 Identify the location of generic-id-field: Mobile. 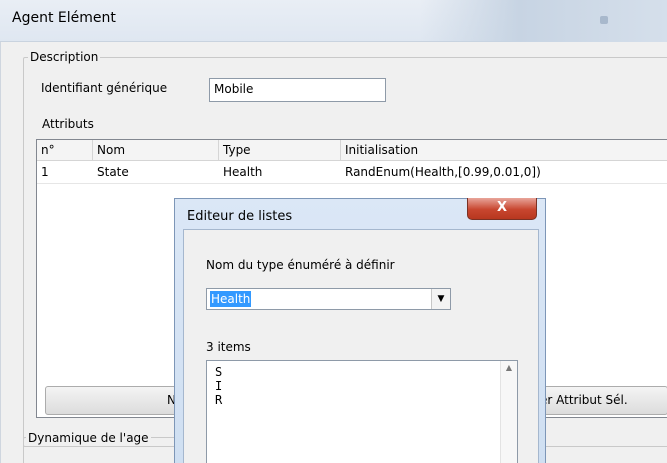
(297, 90).